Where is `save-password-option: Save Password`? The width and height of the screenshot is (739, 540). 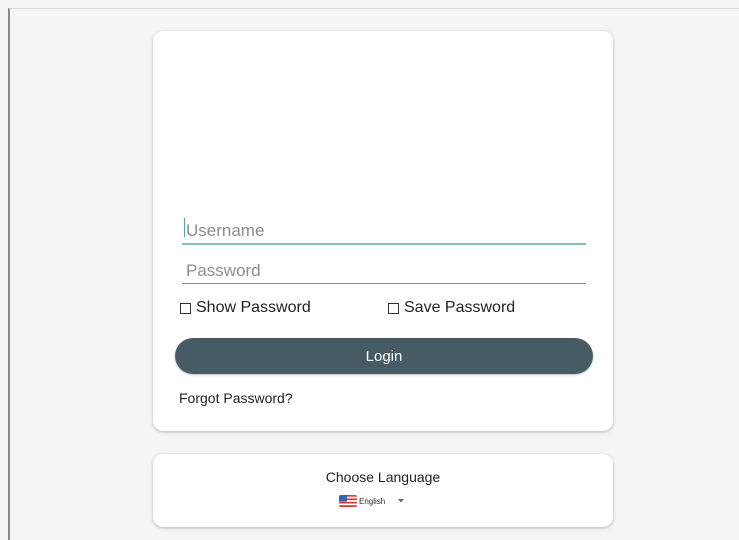 save-password-option: Save Password is located at coordinates (451, 308).